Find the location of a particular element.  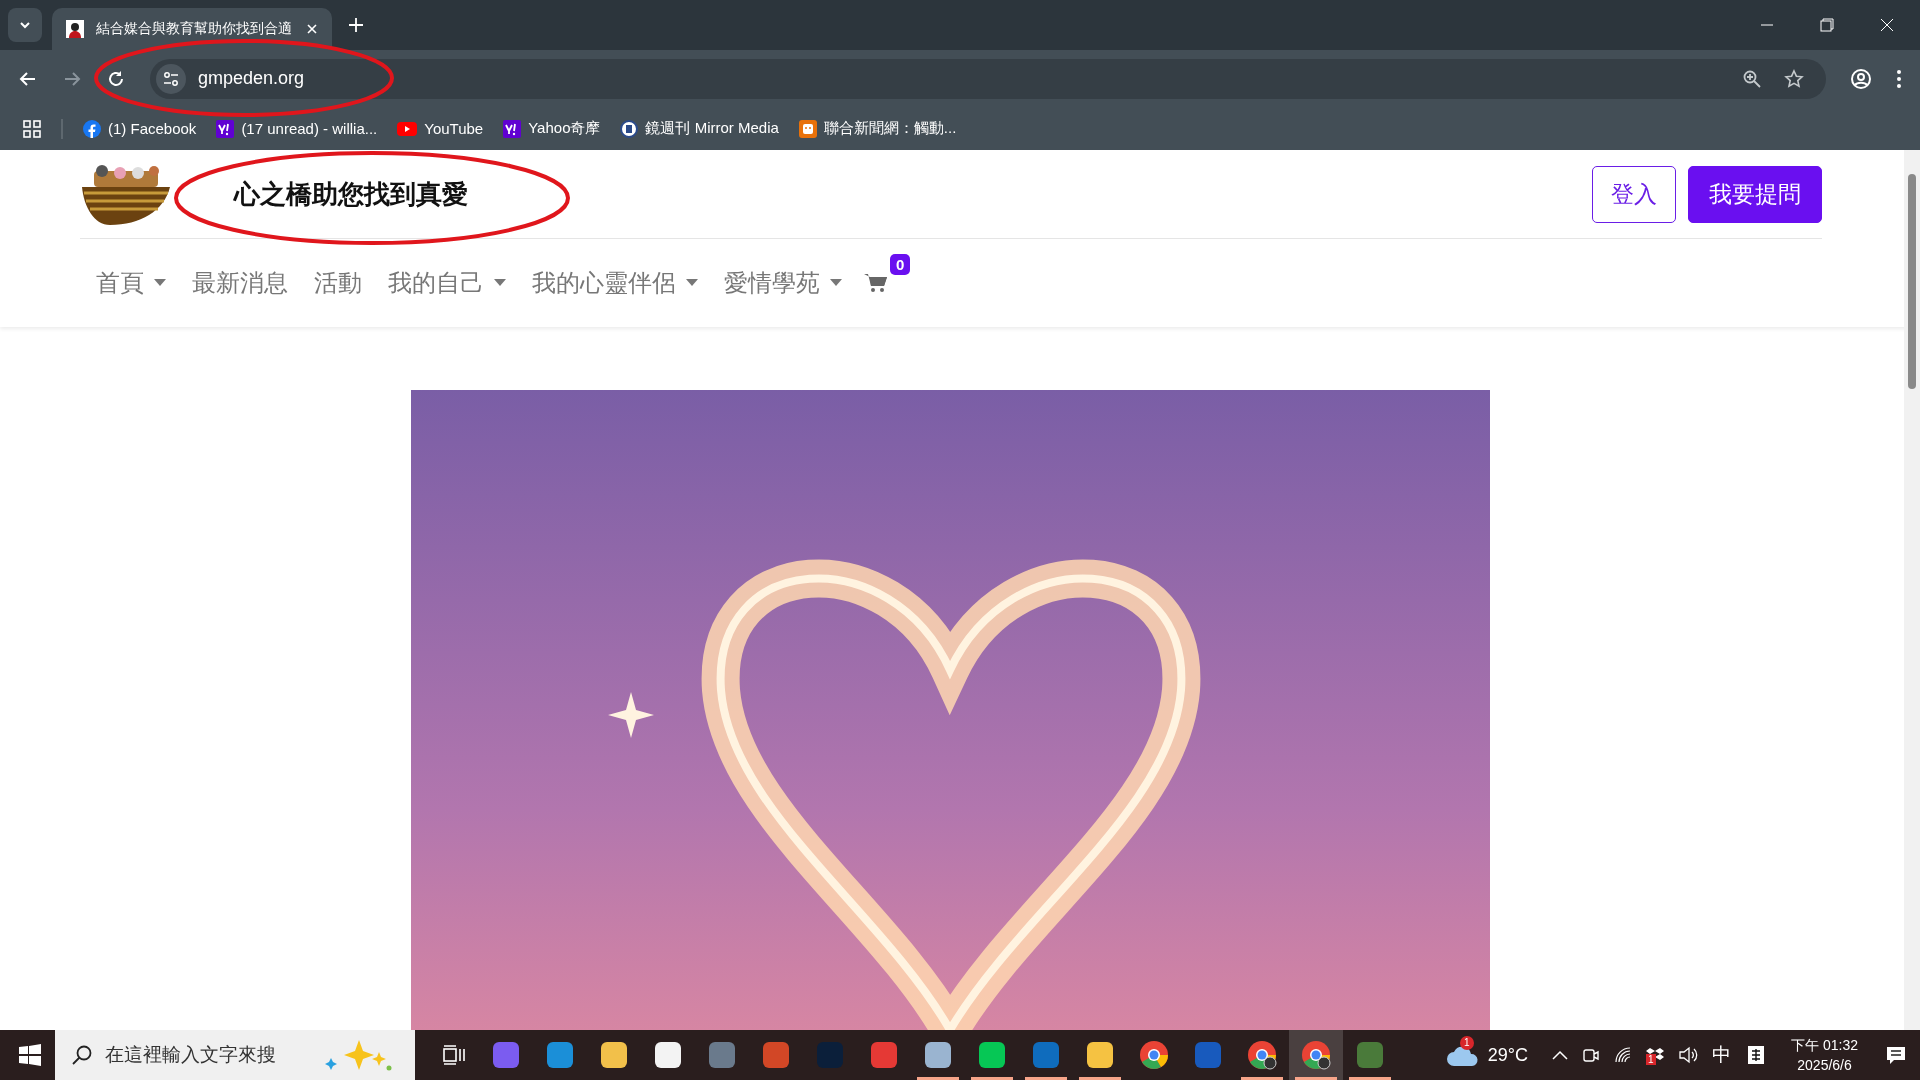

camera-icon is located at coordinates (1591, 1055).